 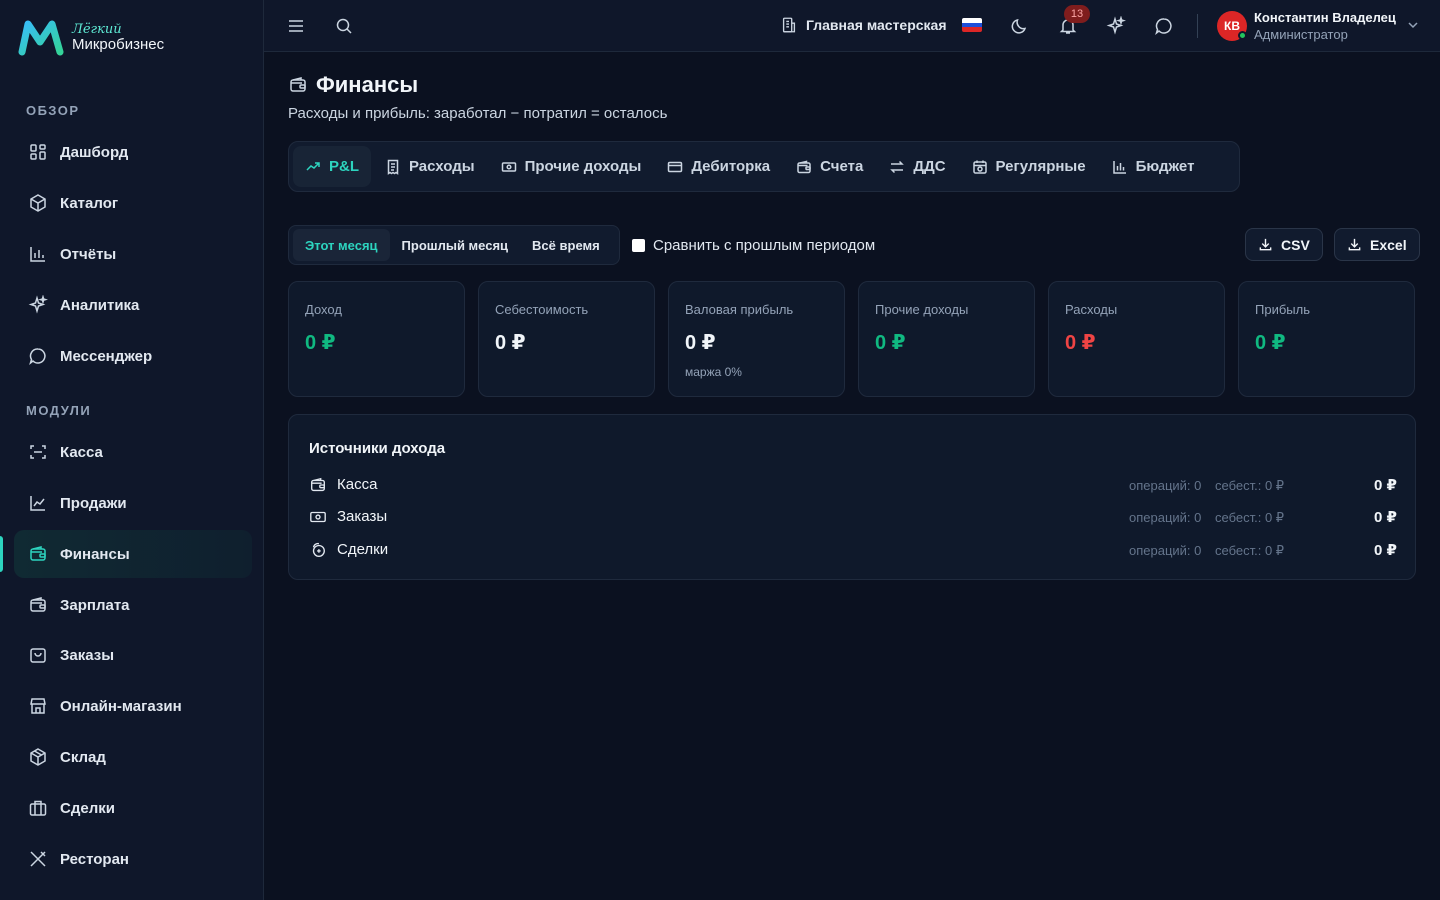 What do you see at coordinates (94, 859) in the screenshot?
I see `sidebar-item-label: Ресторан` at bounding box center [94, 859].